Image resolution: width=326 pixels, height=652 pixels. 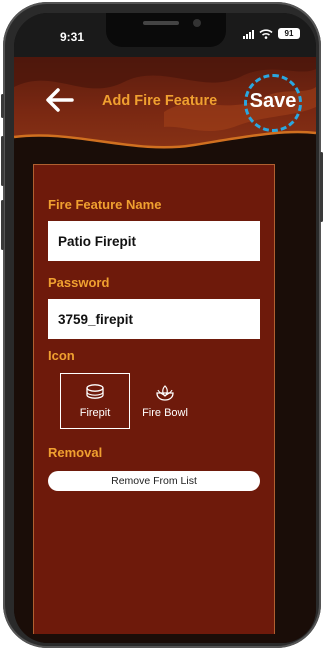 What do you see at coordinates (166, 30) in the screenshot?
I see `notch` at bounding box center [166, 30].